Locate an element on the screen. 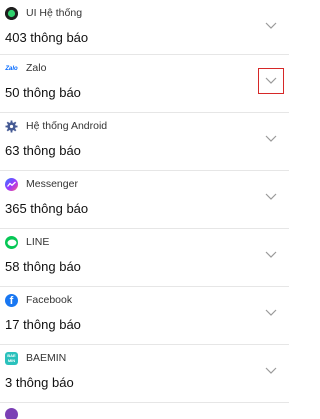 Image resolution: width=320 pixels, height=419 pixels. zalo-icon: Zalo is located at coordinates (11, 68).